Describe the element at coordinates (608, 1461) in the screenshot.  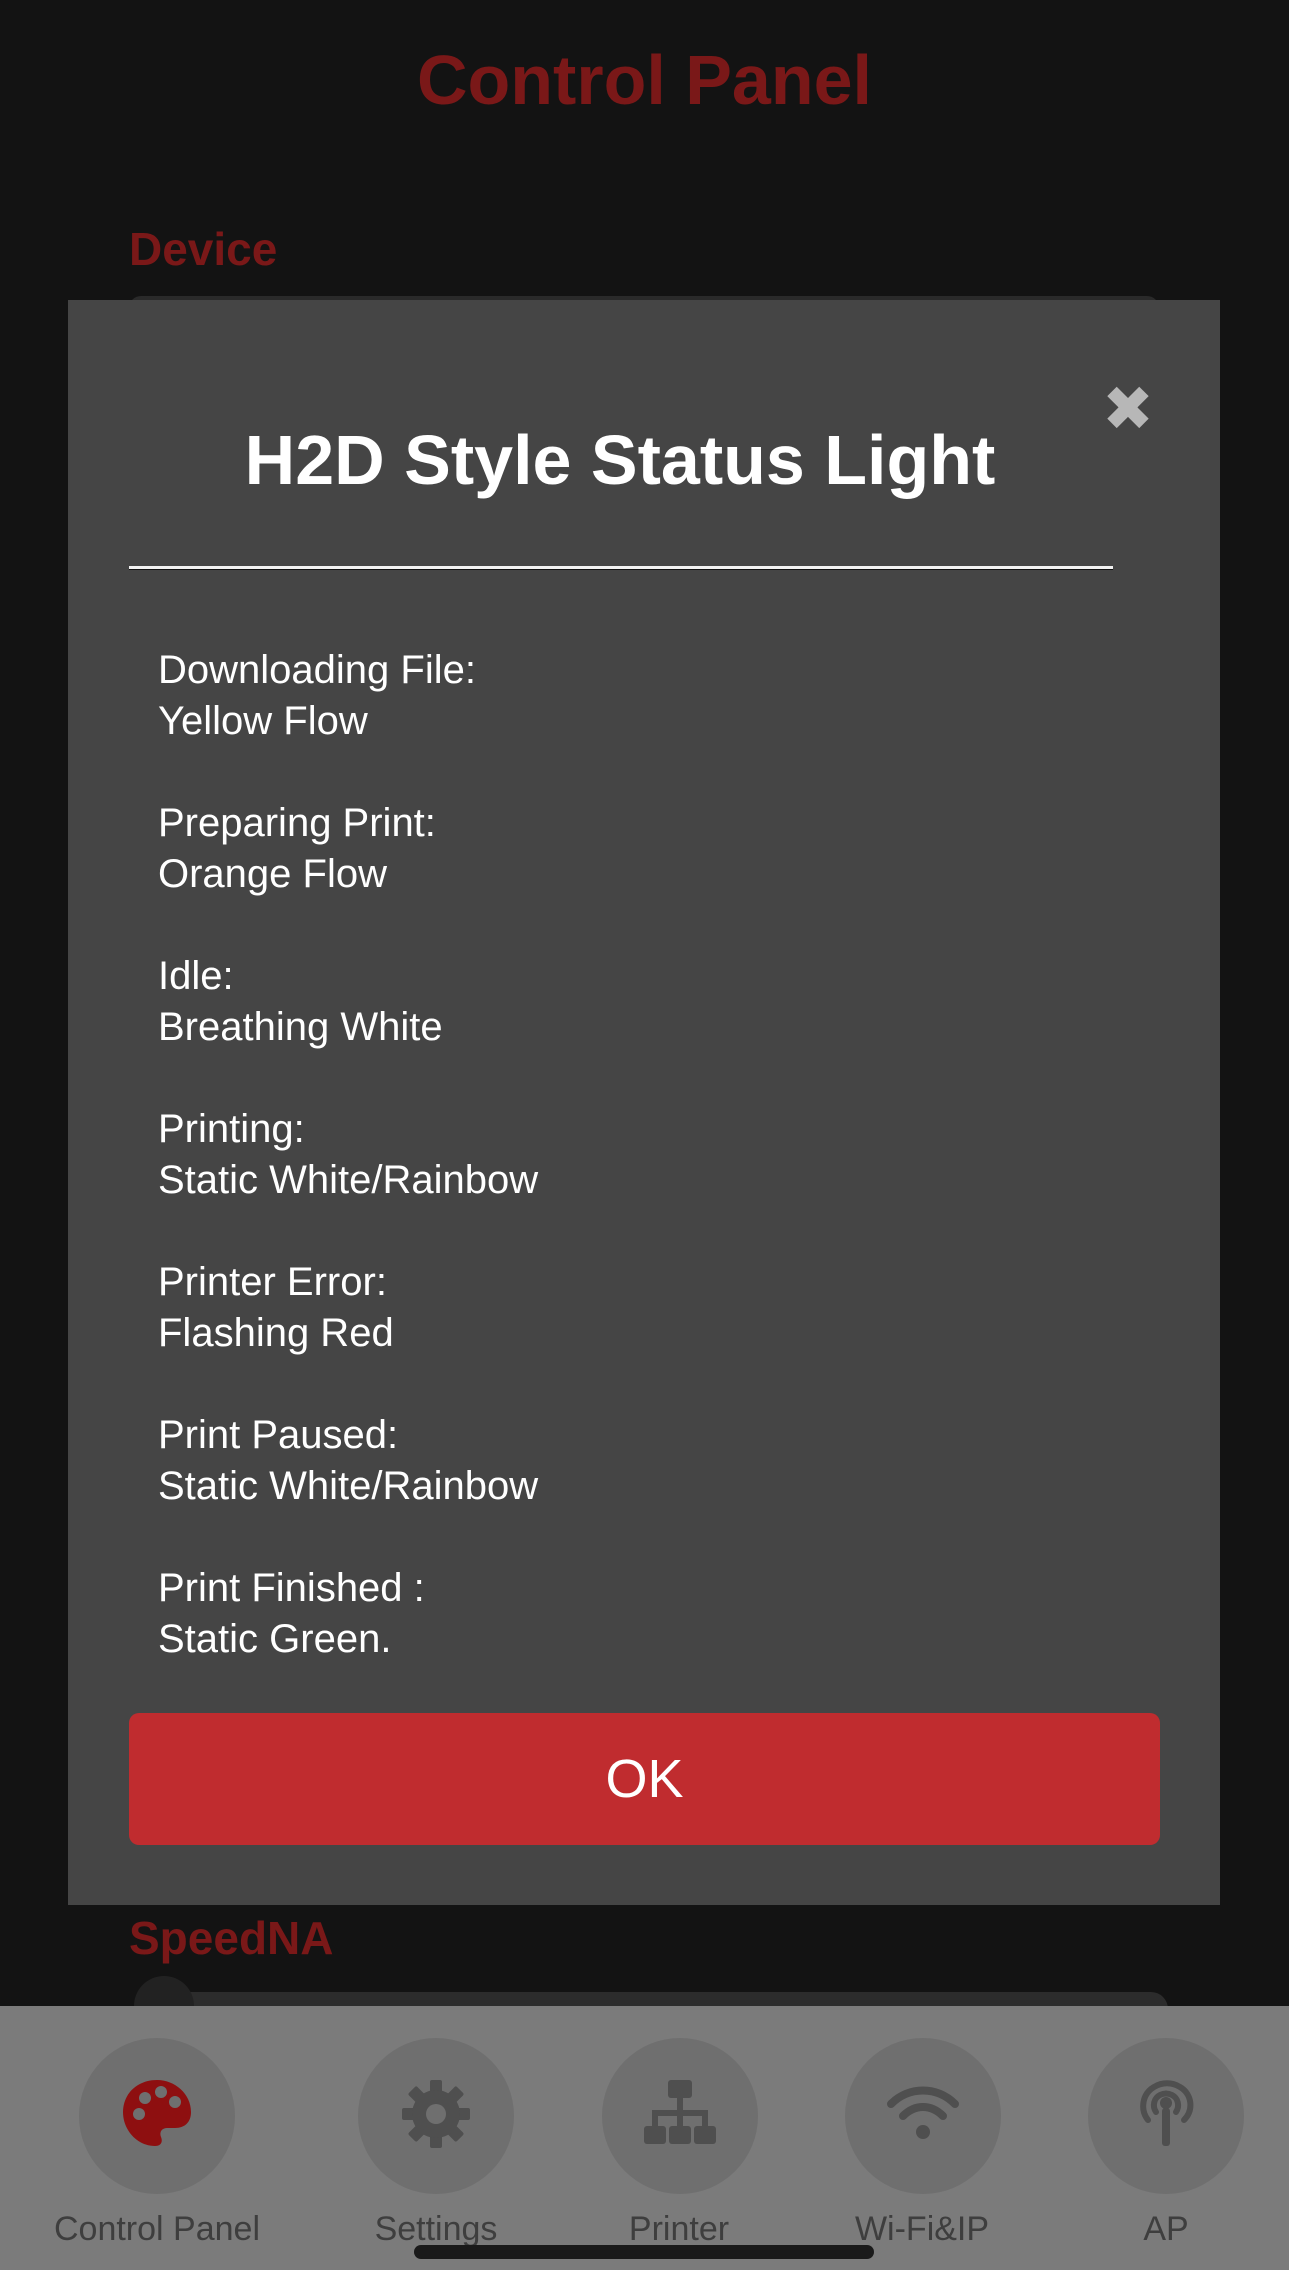
I see `status-item-paused: Print Paused: Static White/Rainbow` at that location.